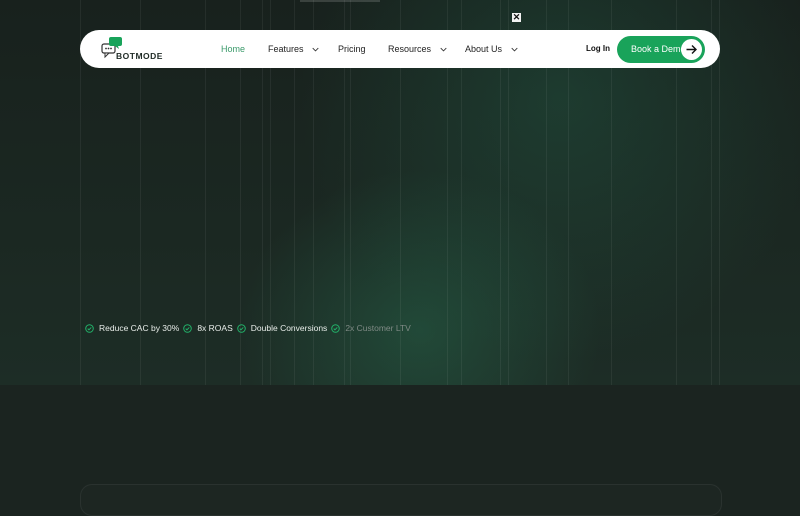 The height and width of the screenshot is (516, 800). Describe the element at coordinates (340, 1) in the screenshot. I see `top-divider` at that location.